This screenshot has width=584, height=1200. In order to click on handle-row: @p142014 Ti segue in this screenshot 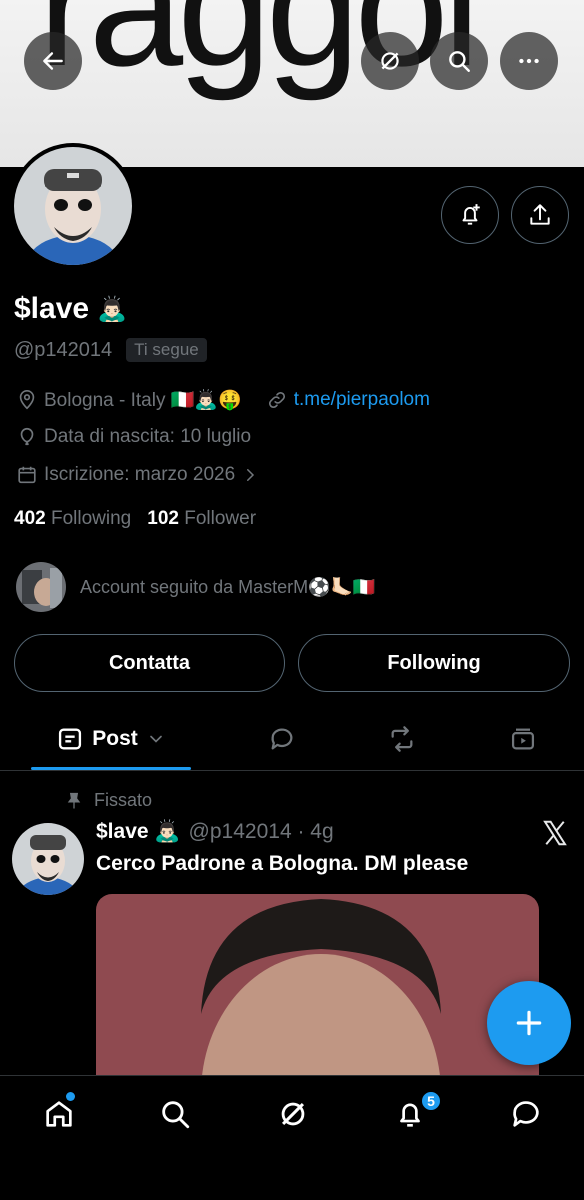, I will do `click(110, 350)`.